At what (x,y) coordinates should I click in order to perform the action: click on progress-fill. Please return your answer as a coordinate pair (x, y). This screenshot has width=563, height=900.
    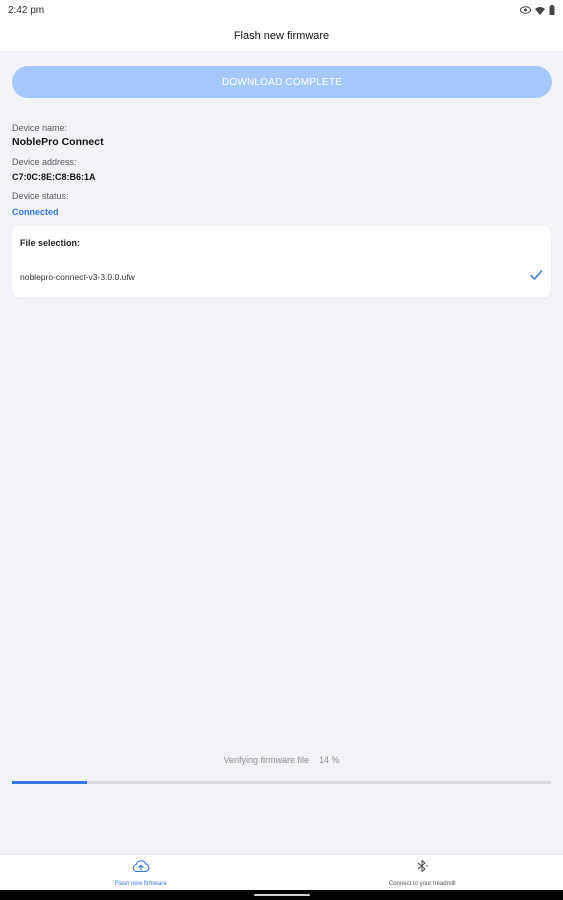
    Looking at the image, I should click on (50, 782).